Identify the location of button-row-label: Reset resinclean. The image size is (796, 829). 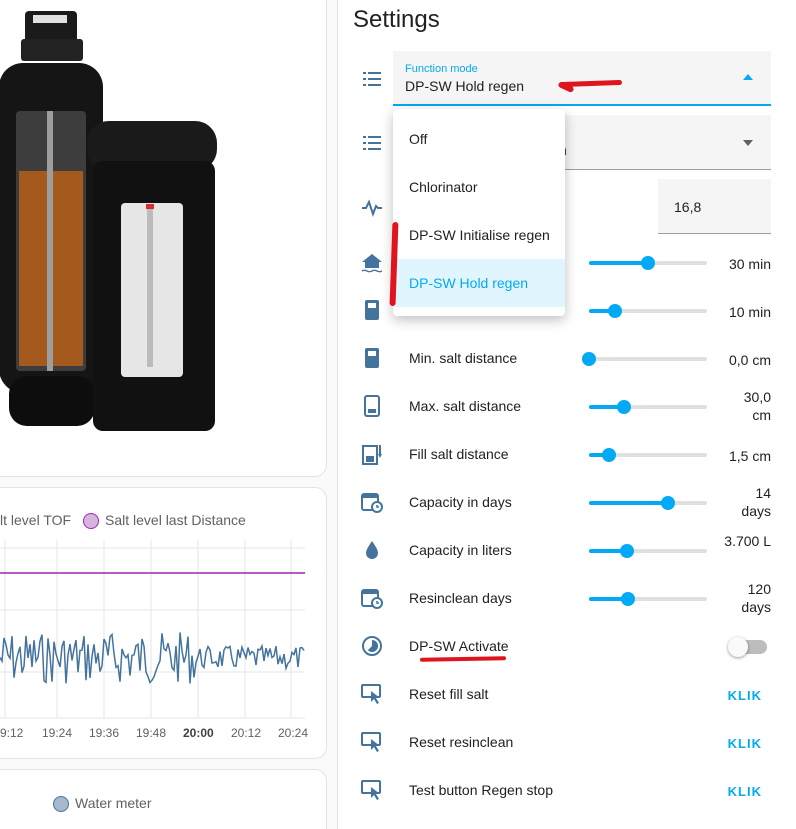
(461, 742).